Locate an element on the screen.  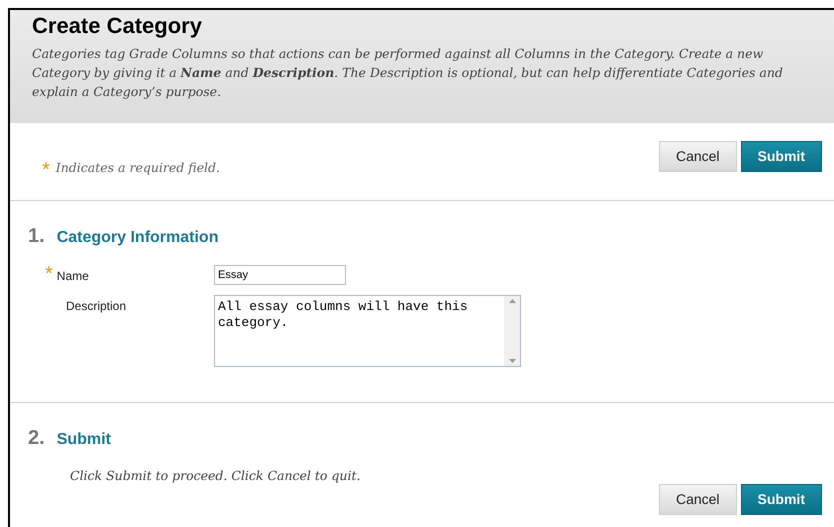
description-field: All essay columns will have this category. is located at coordinates (367, 331).